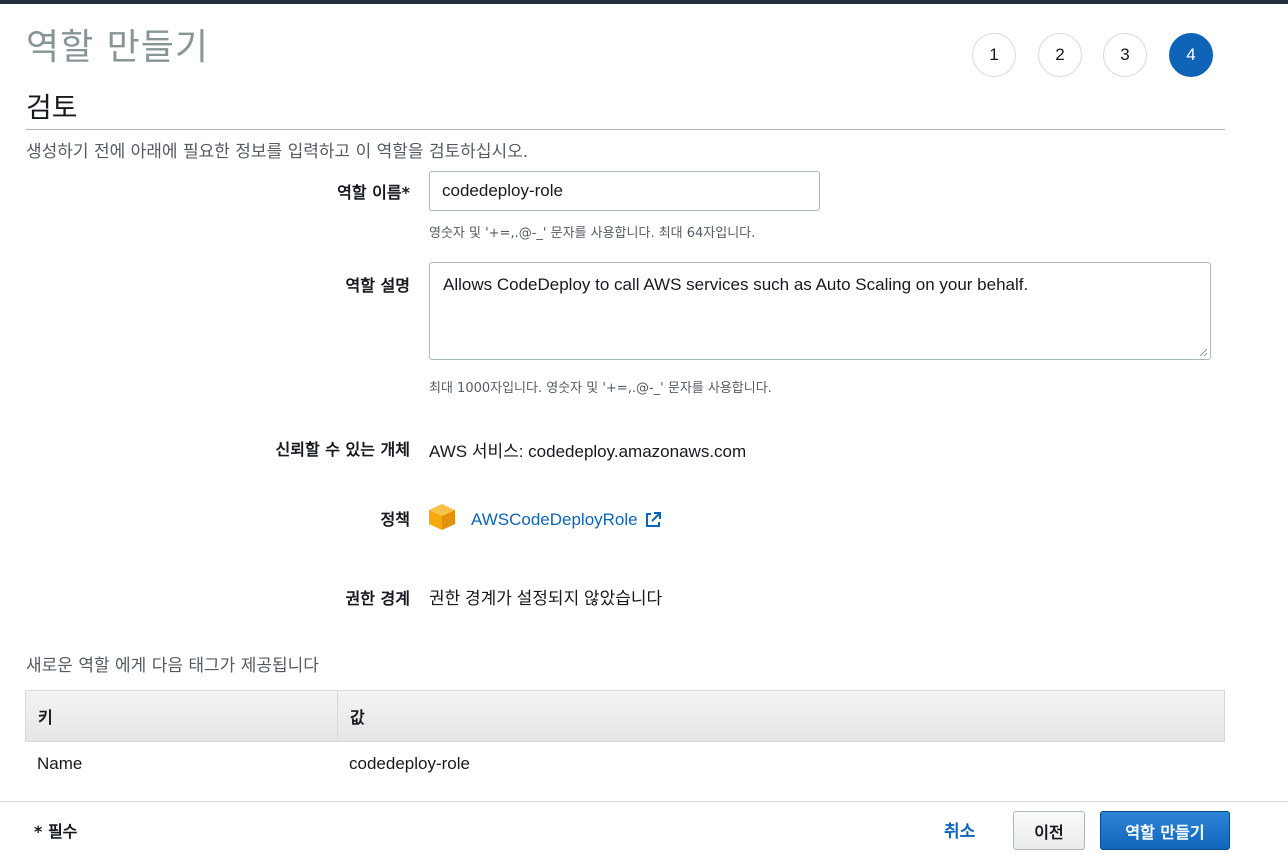 This screenshot has width=1288, height=855. I want to click on required-note: * 필수, so click(56, 831).